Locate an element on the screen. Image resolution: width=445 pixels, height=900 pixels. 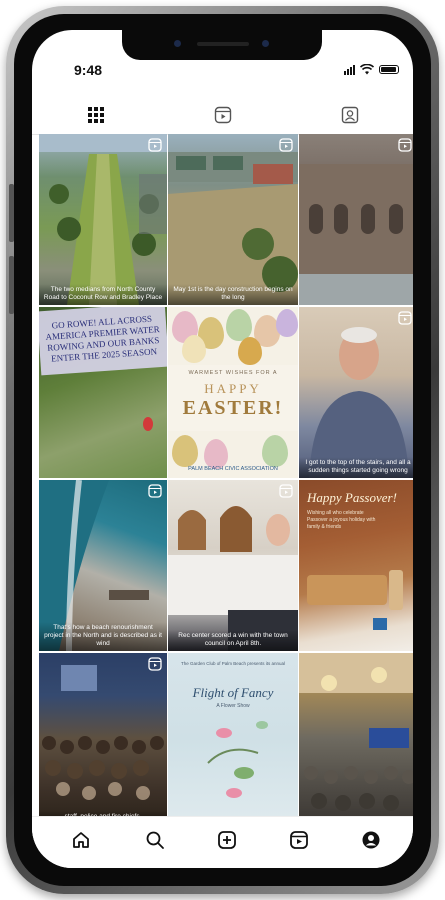
status-icons is located at coordinates (371, 69).